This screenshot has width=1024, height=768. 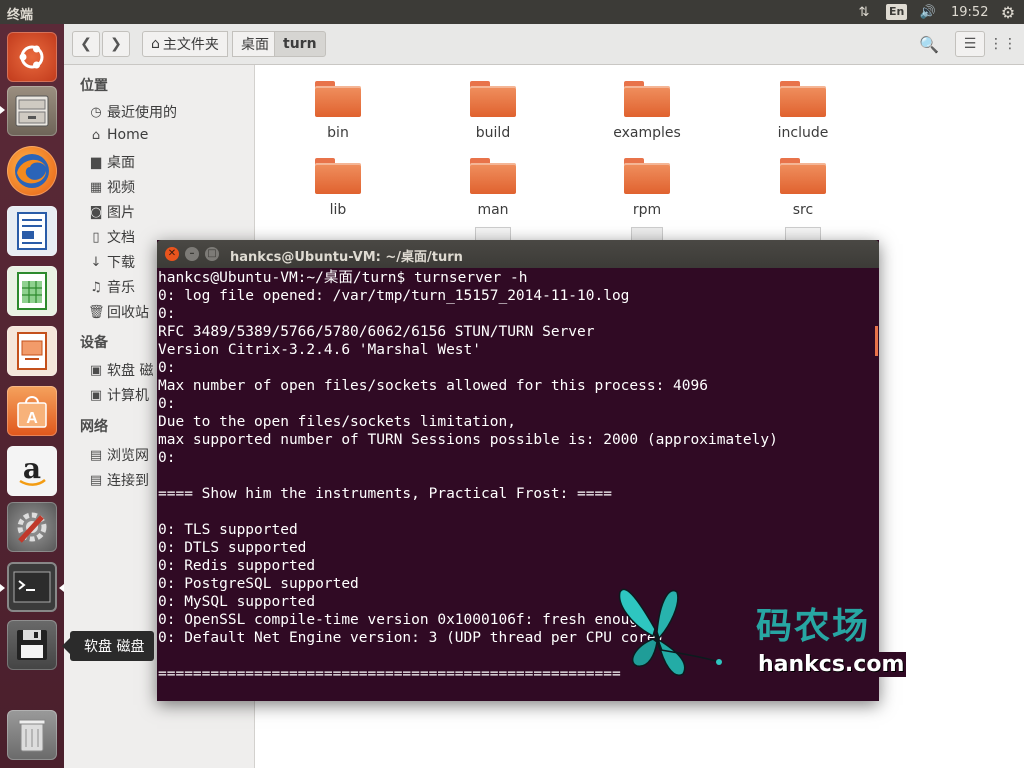 What do you see at coordinates (108, 646) in the screenshot?
I see `launcher-tooltip: 软盘 磁盘` at bounding box center [108, 646].